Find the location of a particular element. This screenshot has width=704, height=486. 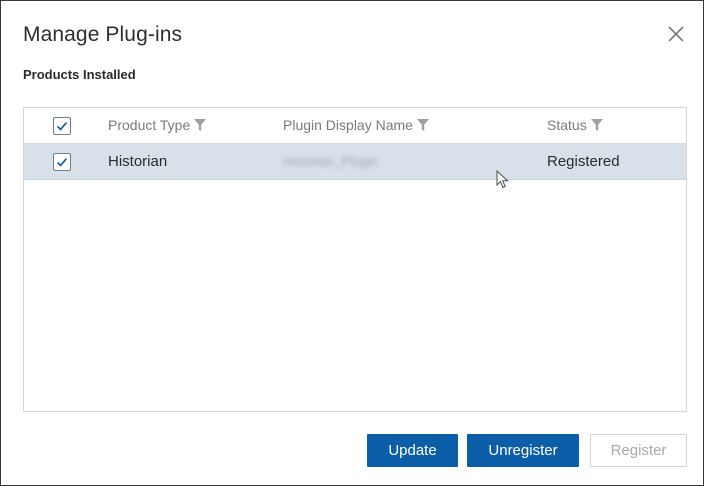

update-button: Update is located at coordinates (412, 450).